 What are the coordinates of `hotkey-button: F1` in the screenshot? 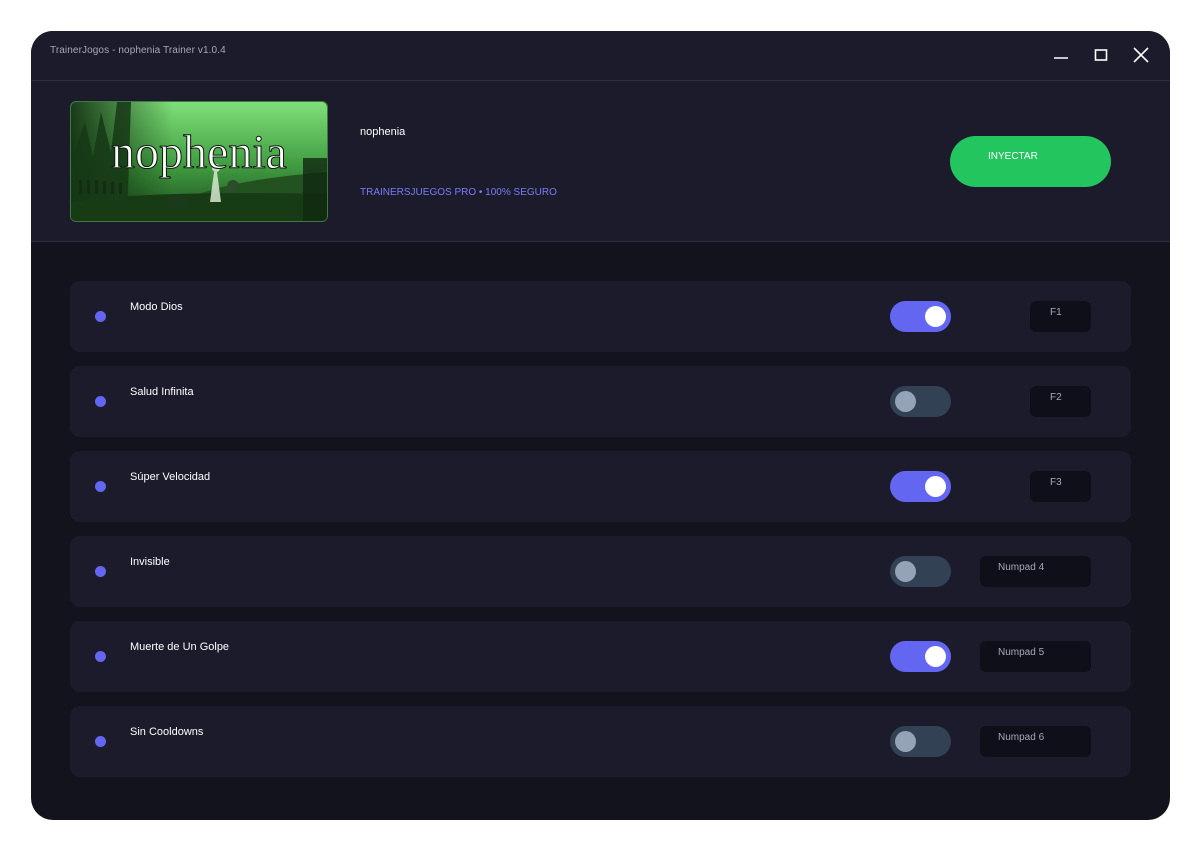 It's located at (1060, 316).